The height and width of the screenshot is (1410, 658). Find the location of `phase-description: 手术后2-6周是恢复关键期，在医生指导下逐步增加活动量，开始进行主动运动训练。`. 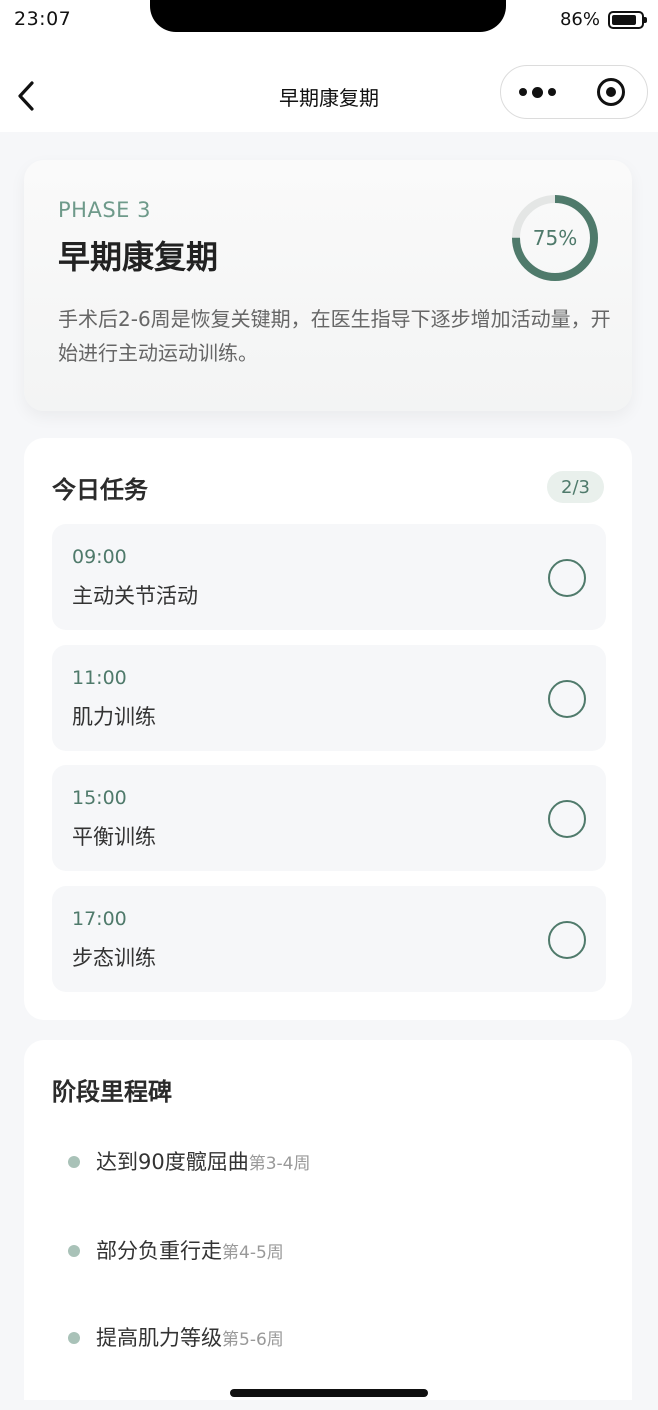

phase-description: 手术后2-6周是恢复关键期，在医生指导下逐步增加活动量，开始进行主动运动训练。 is located at coordinates (334, 336).